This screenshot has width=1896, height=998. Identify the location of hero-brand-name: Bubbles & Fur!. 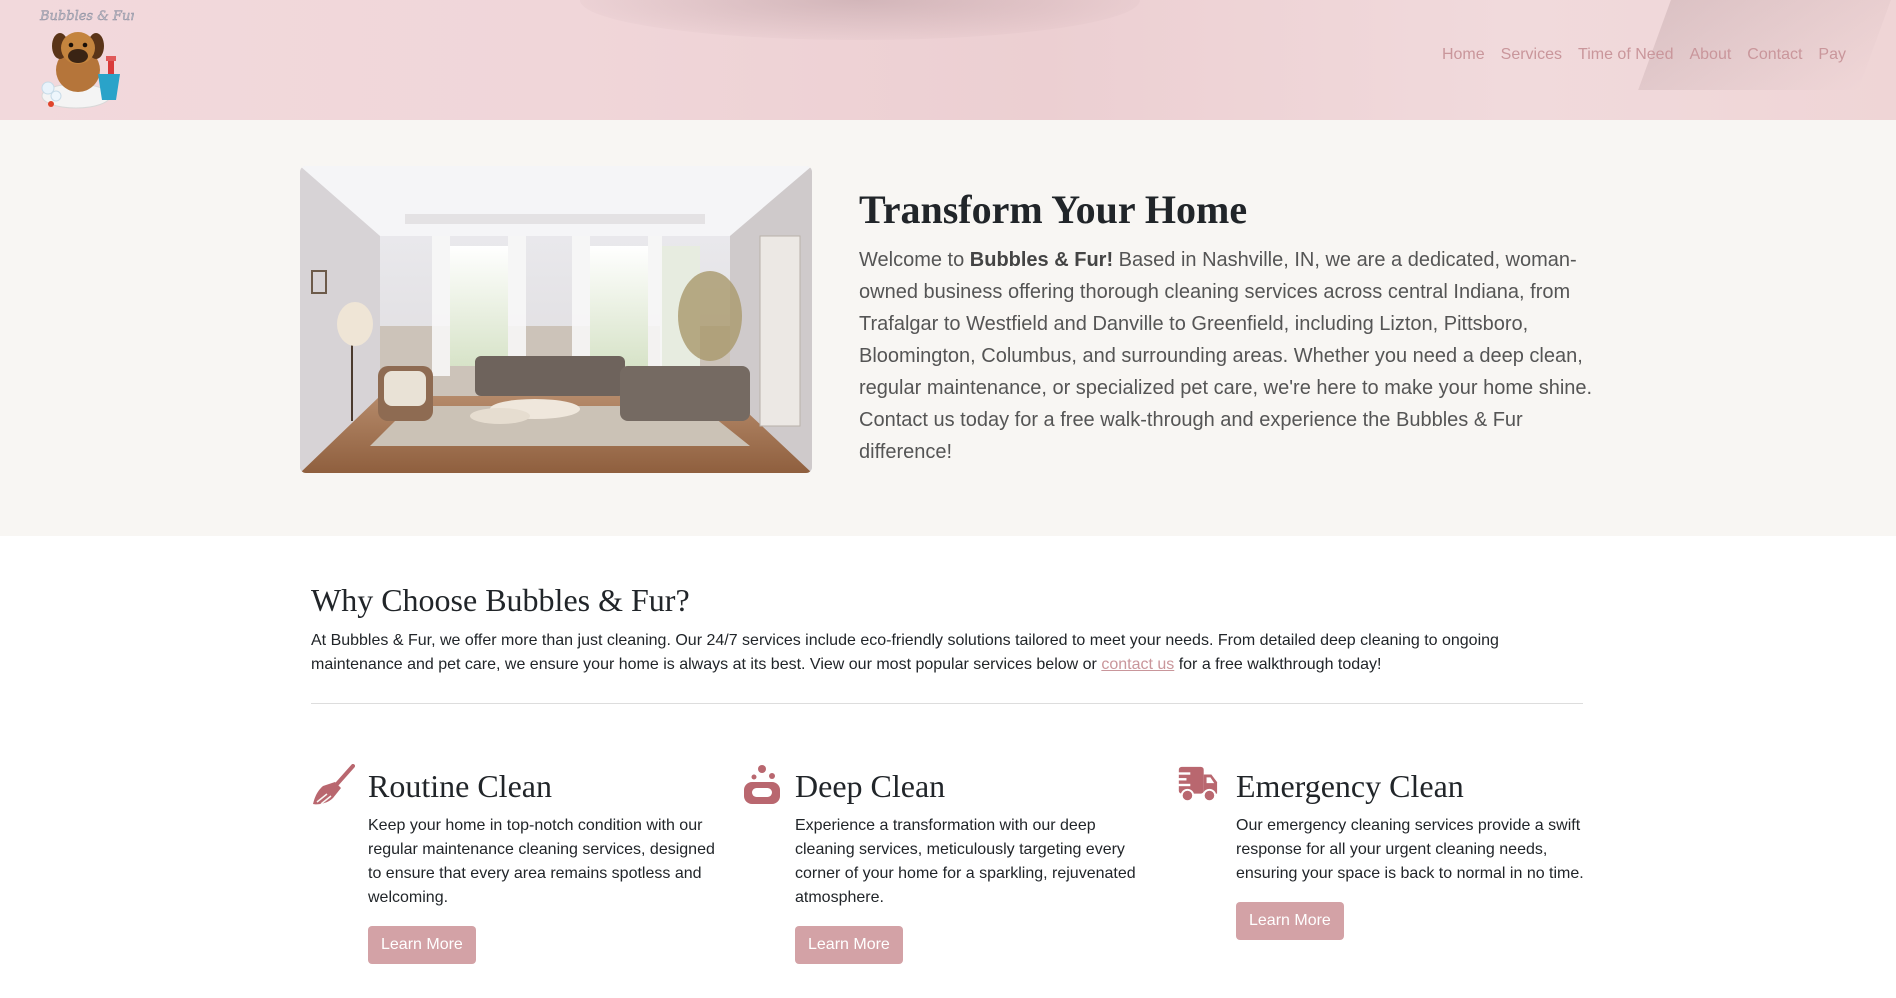
(1041, 260).